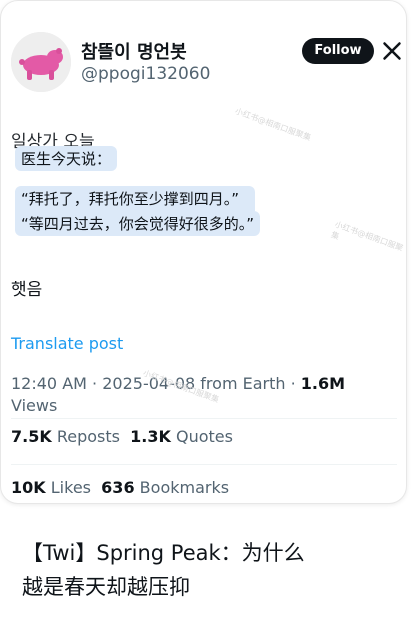 The image size is (411, 619). What do you see at coordinates (65, 436) in the screenshot?
I see `reposts-stat: 7.5K Reposts` at bounding box center [65, 436].